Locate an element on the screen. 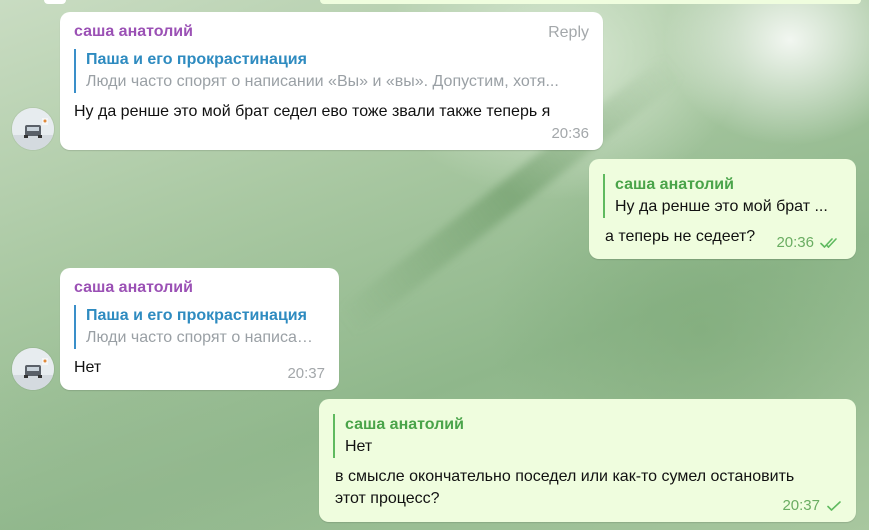 The width and height of the screenshot is (869, 530). reply-button: Reply is located at coordinates (568, 33).